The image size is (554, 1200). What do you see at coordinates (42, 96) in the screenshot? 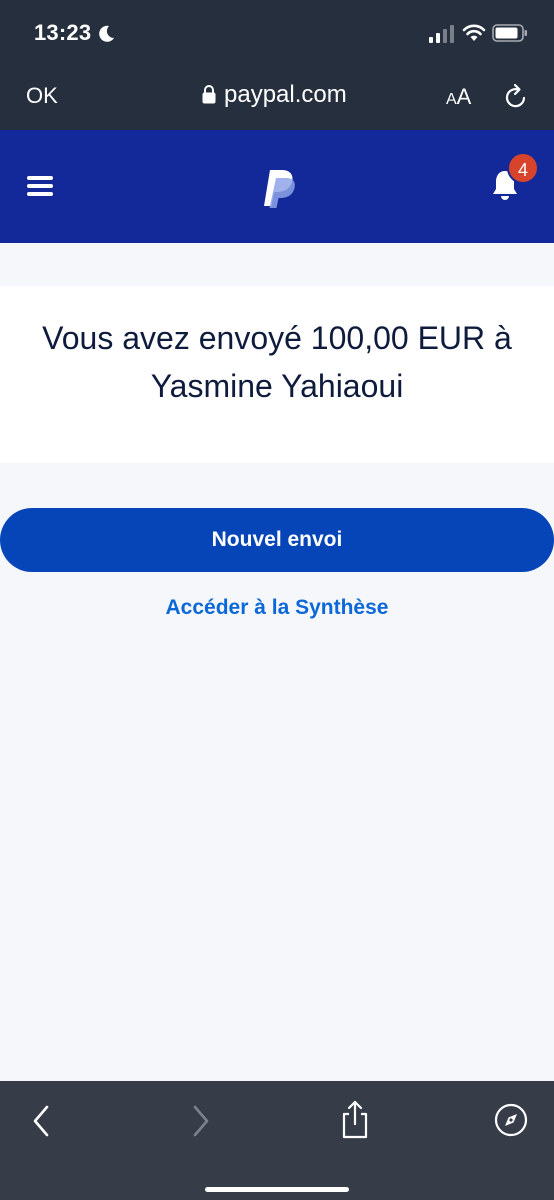
I see `browser-done-button: OK` at bounding box center [42, 96].